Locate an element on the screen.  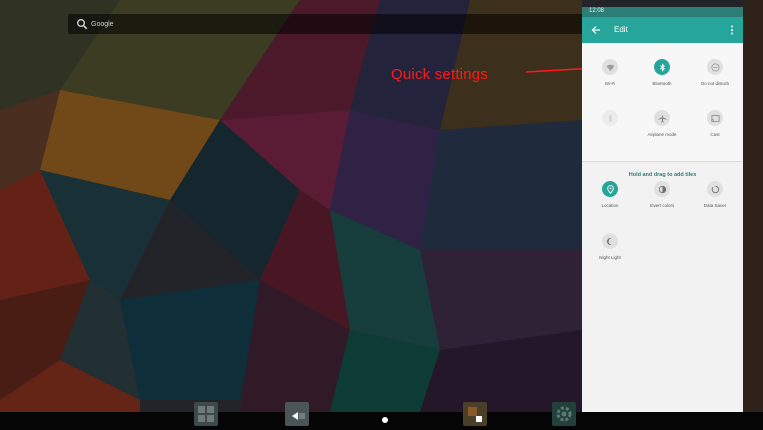
do-not-disturb-icon is located at coordinates (715, 67).